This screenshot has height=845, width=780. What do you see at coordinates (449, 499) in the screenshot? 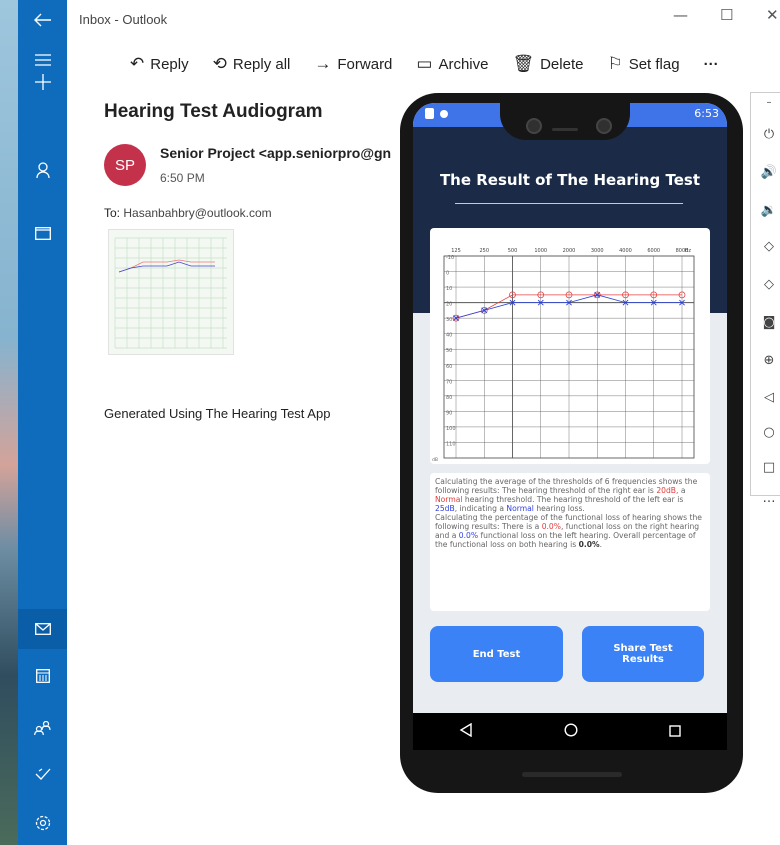
I see `right-classification: Normal` at bounding box center [449, 499].